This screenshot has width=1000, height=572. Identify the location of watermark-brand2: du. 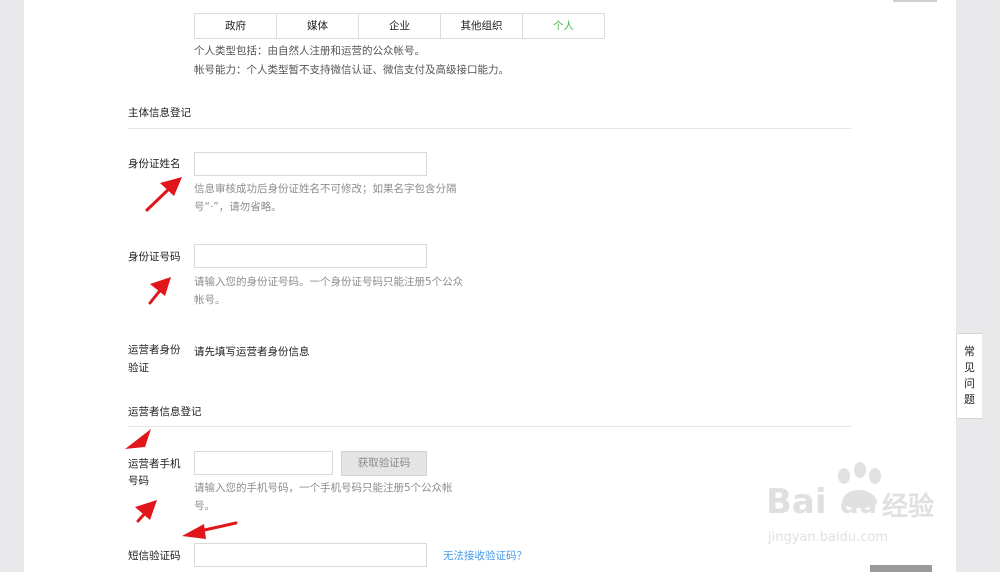
(859, 505).